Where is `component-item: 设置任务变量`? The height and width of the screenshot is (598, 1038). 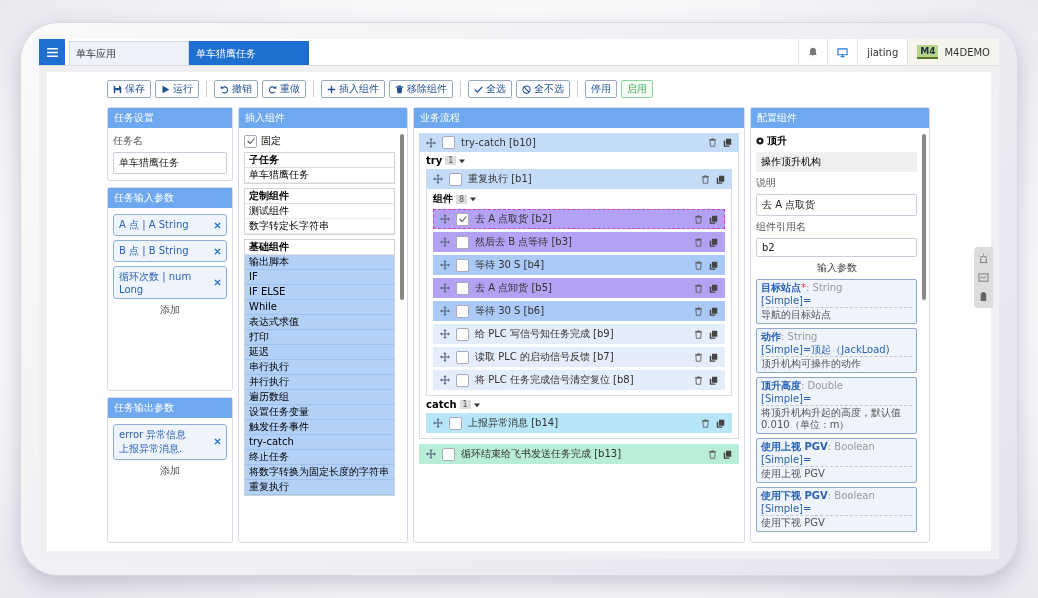
component-item: 设置任务变量 is located at coordinates (319, 412).